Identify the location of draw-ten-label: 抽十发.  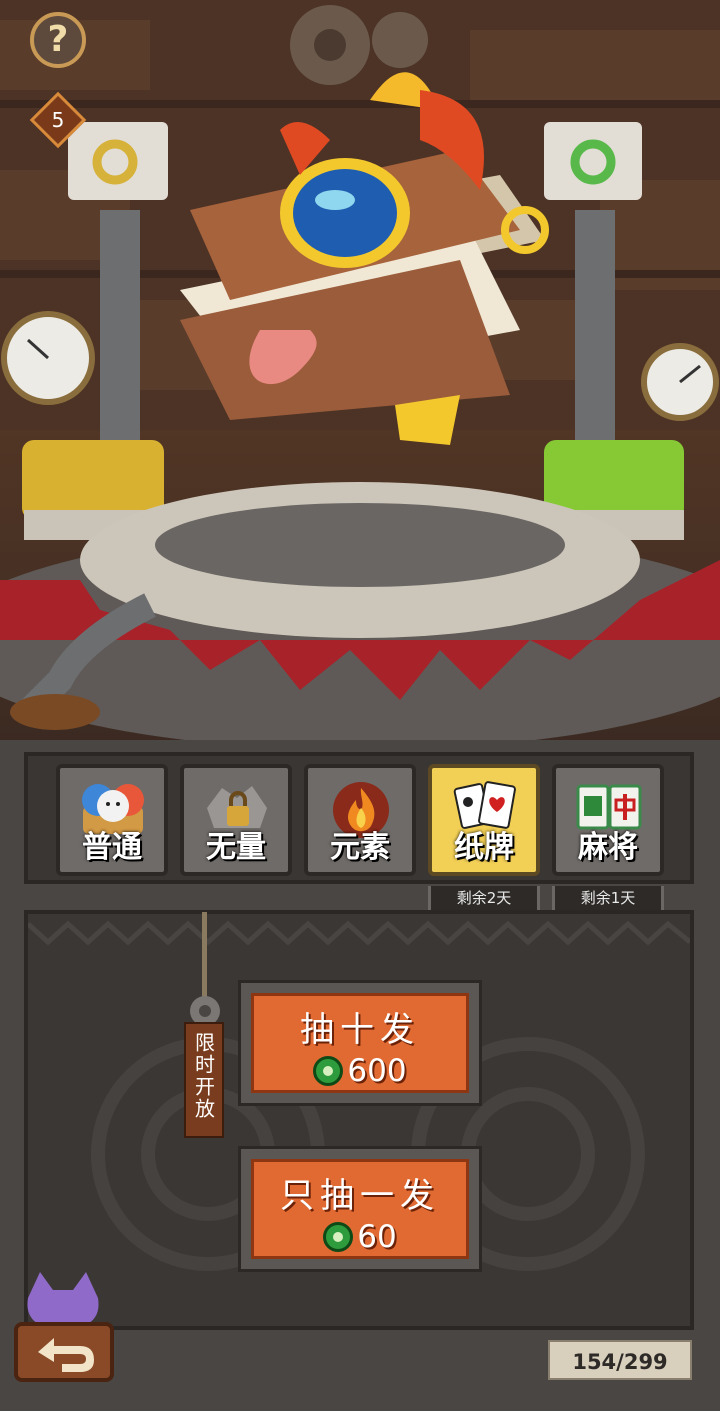
(360, 1030).